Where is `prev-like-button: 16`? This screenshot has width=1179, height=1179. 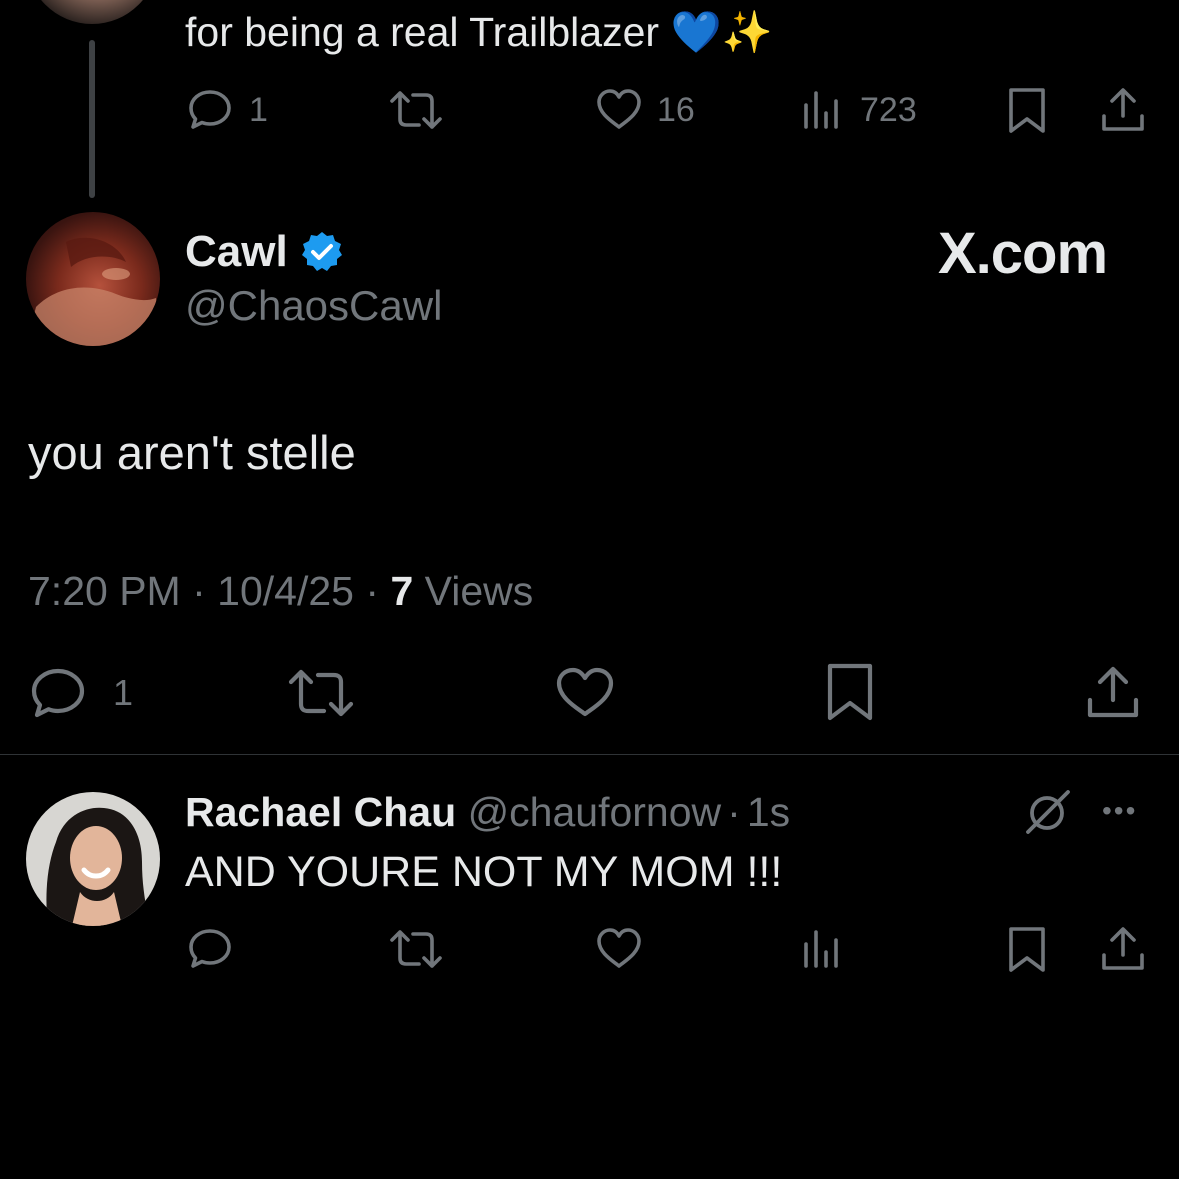 prev-like-button: 16 is located at coordinates (645, 110).